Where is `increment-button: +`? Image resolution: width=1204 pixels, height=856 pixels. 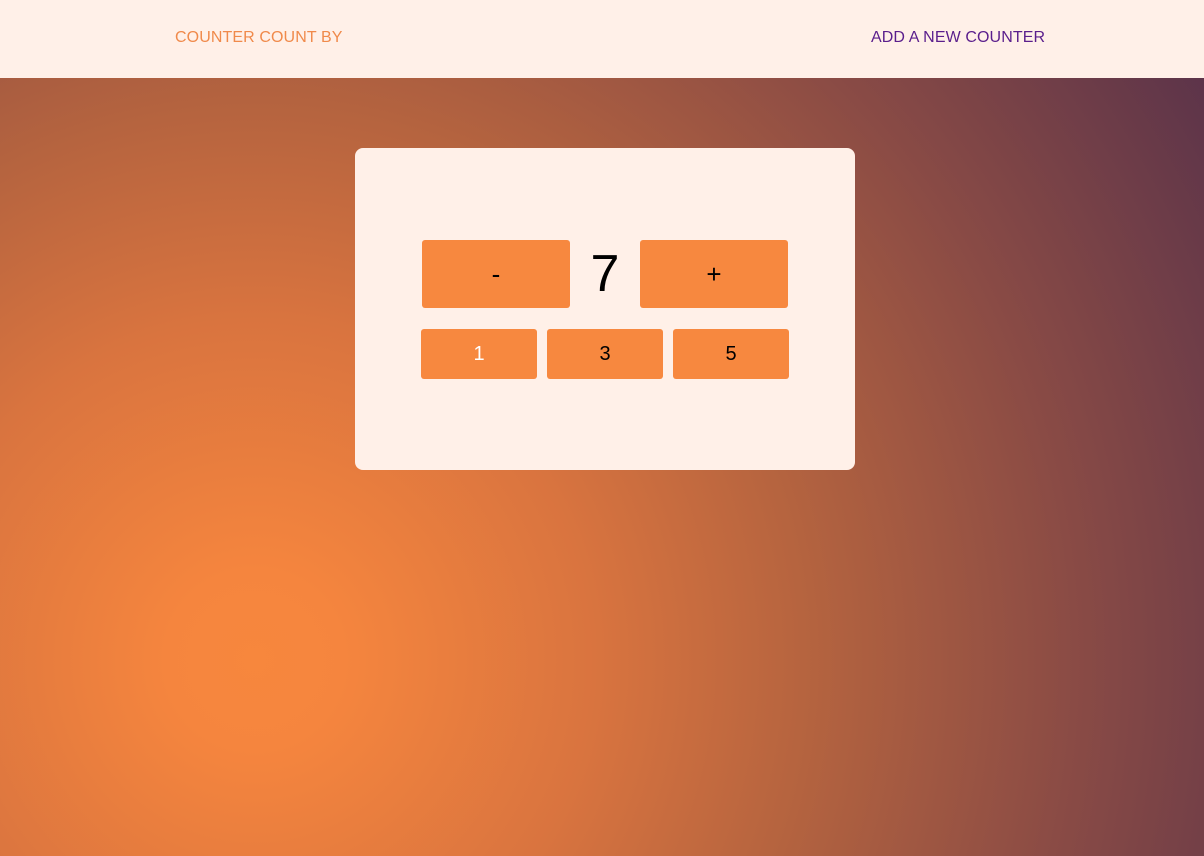 increment-button: + is located at coordinates (714, 274).